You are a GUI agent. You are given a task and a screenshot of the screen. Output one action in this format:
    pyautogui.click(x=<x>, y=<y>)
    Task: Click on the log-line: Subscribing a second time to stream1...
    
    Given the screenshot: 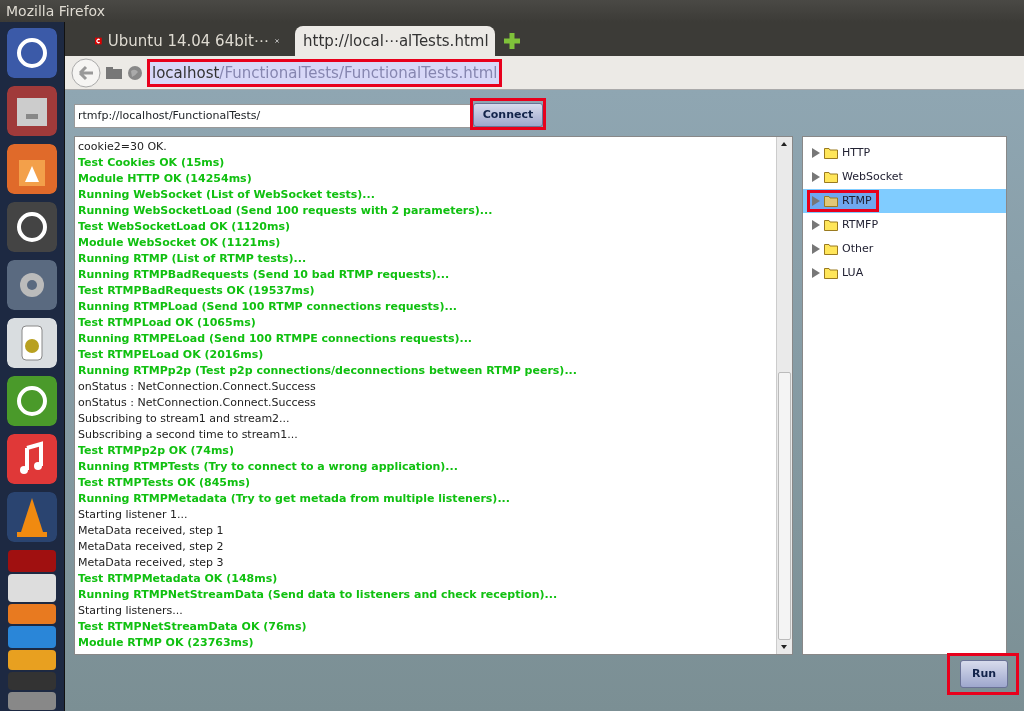 What is the action you would take?
    pyautogui.click(x=188, y=435)
    